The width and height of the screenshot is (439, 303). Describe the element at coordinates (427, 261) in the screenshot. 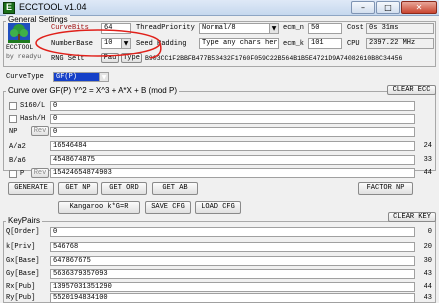

I see `keypair-bits: 30` at that location.